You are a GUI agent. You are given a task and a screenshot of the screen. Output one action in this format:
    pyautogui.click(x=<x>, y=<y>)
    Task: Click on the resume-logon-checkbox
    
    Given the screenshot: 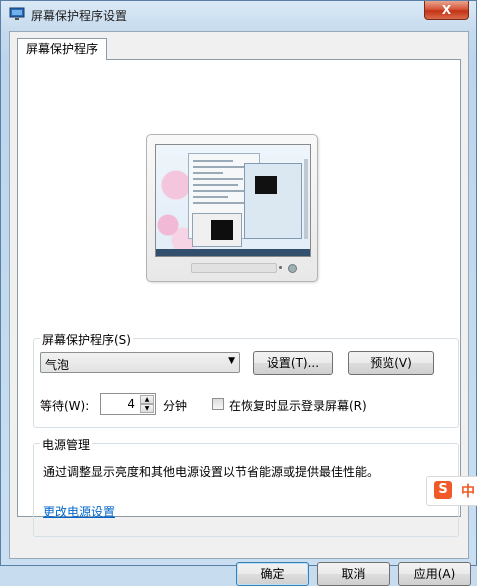 What is the action you would take?
    pyautogui.click(x=218, y=404)
    